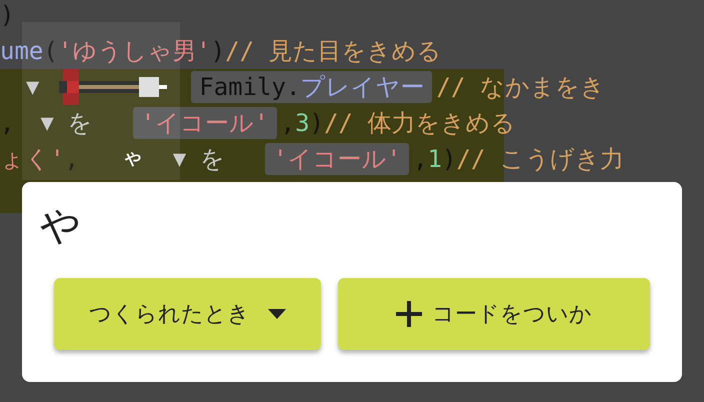 The image size is (704, 402). I want to click on code-comment: // 見た目をきめる, so click(333, 51).